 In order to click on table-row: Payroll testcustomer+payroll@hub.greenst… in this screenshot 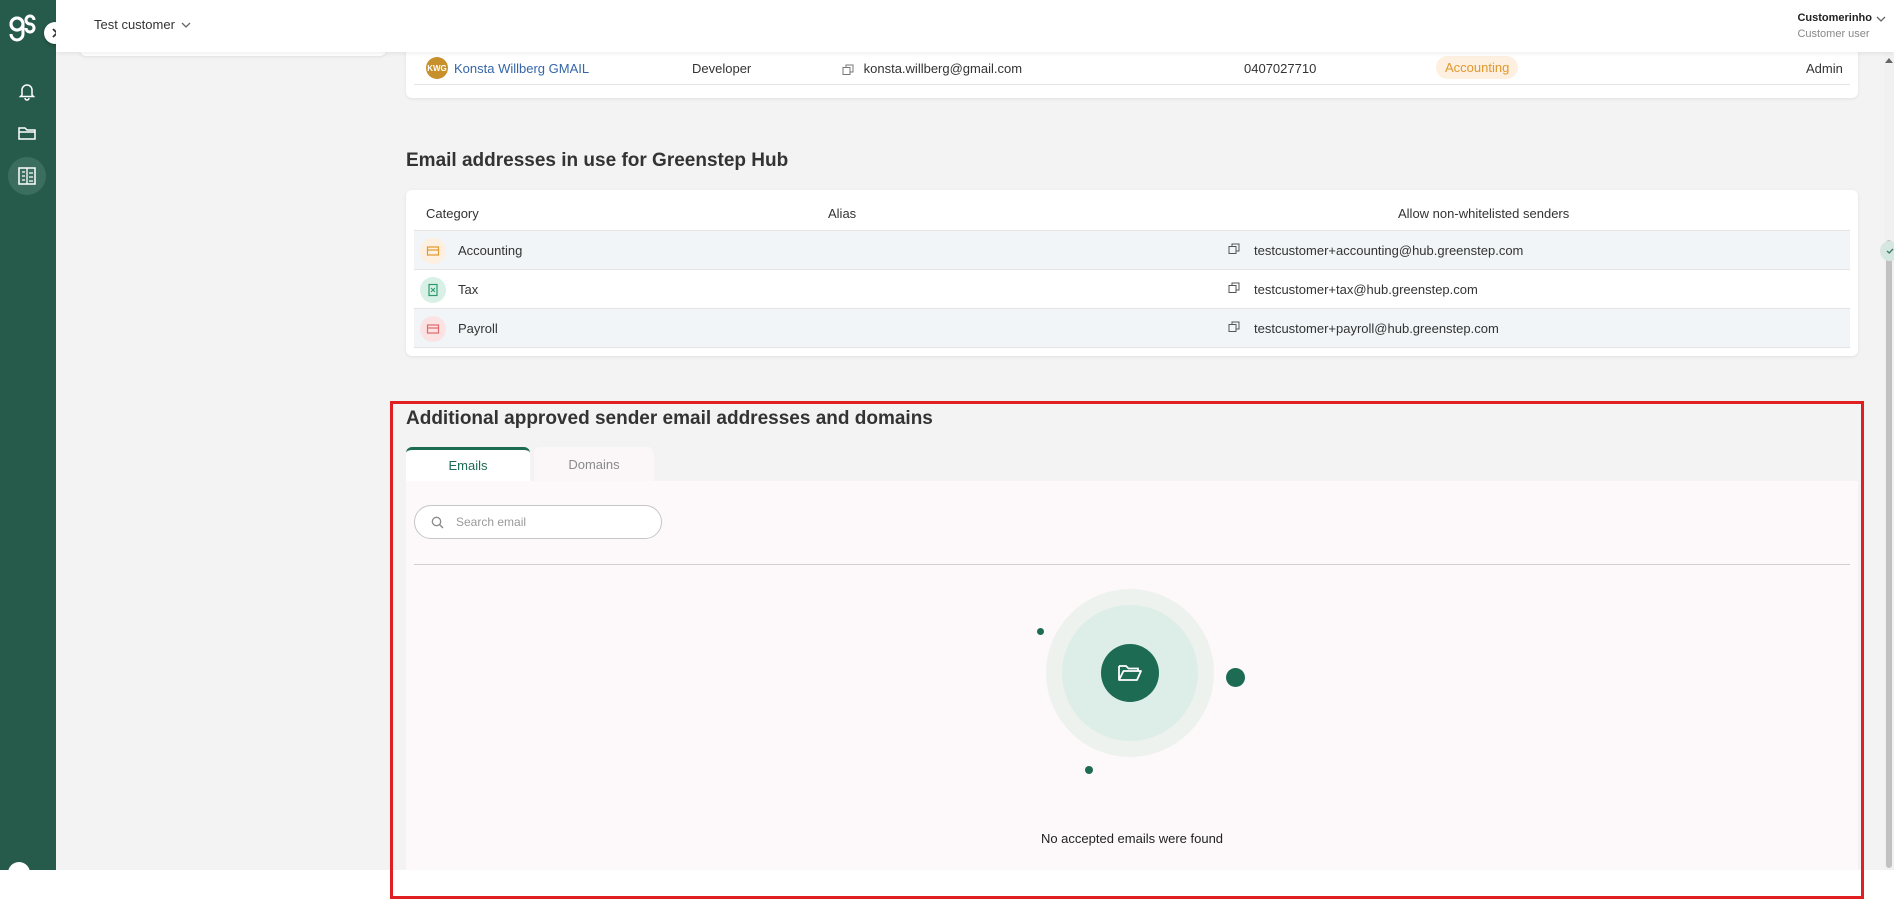, I will do `click(1132, 328)`.